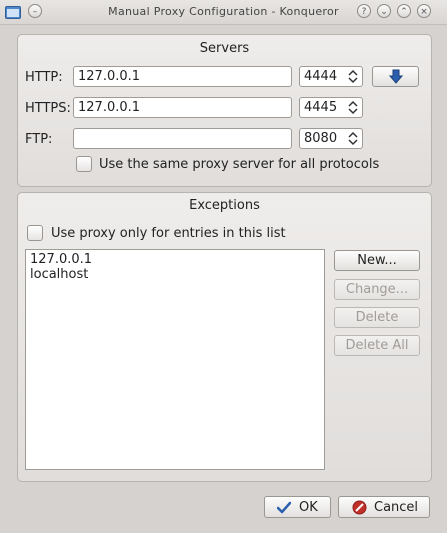  I want to click on http-port-value: 4444, so click(321, 76).